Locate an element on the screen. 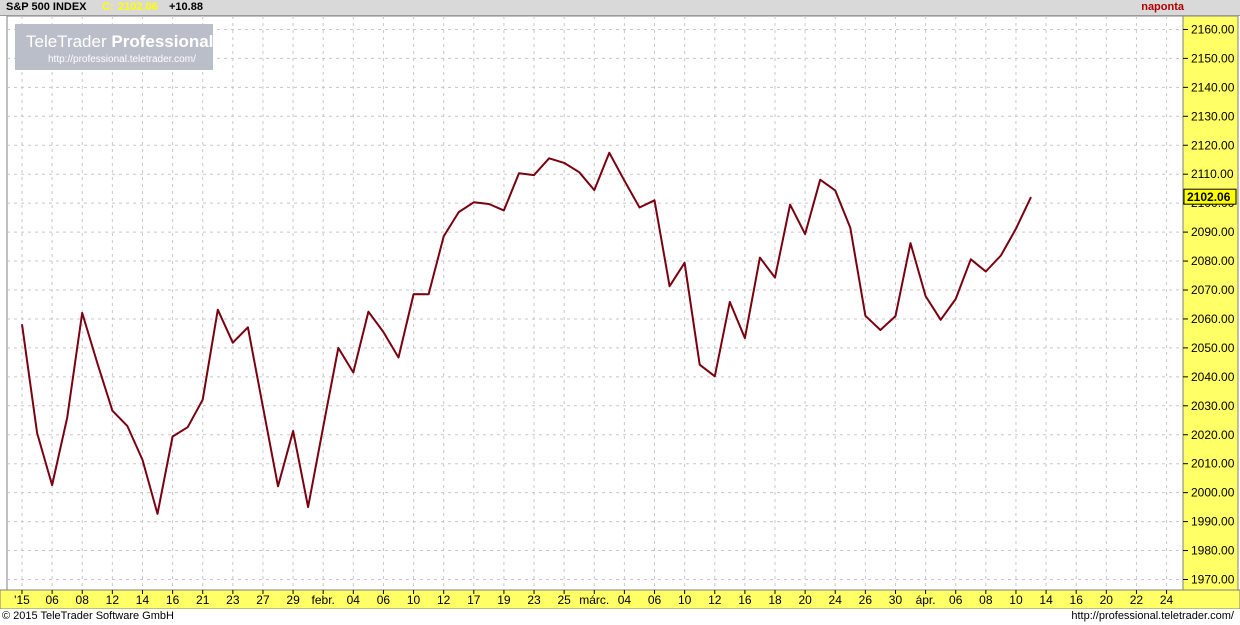  x-tick-label: 19 is located at coordinates (504, 600).